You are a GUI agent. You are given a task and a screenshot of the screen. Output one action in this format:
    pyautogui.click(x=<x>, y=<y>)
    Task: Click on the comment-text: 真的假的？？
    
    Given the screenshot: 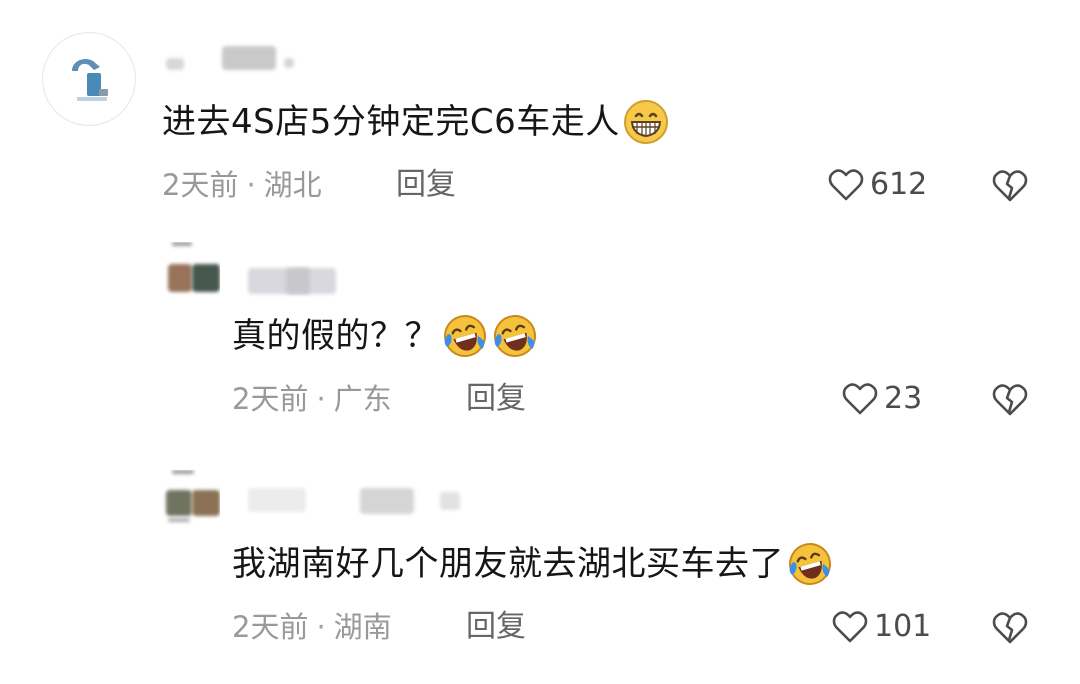 What is the action you would take?
    pyautogui.click(x=385, y=336)
    